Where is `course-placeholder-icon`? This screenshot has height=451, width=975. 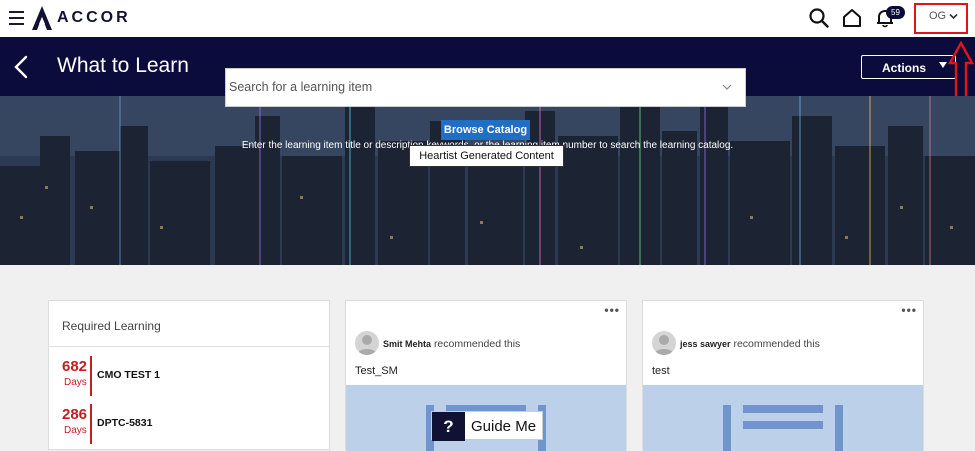
course-placeholder-icon is located at coordinates (783, 428).